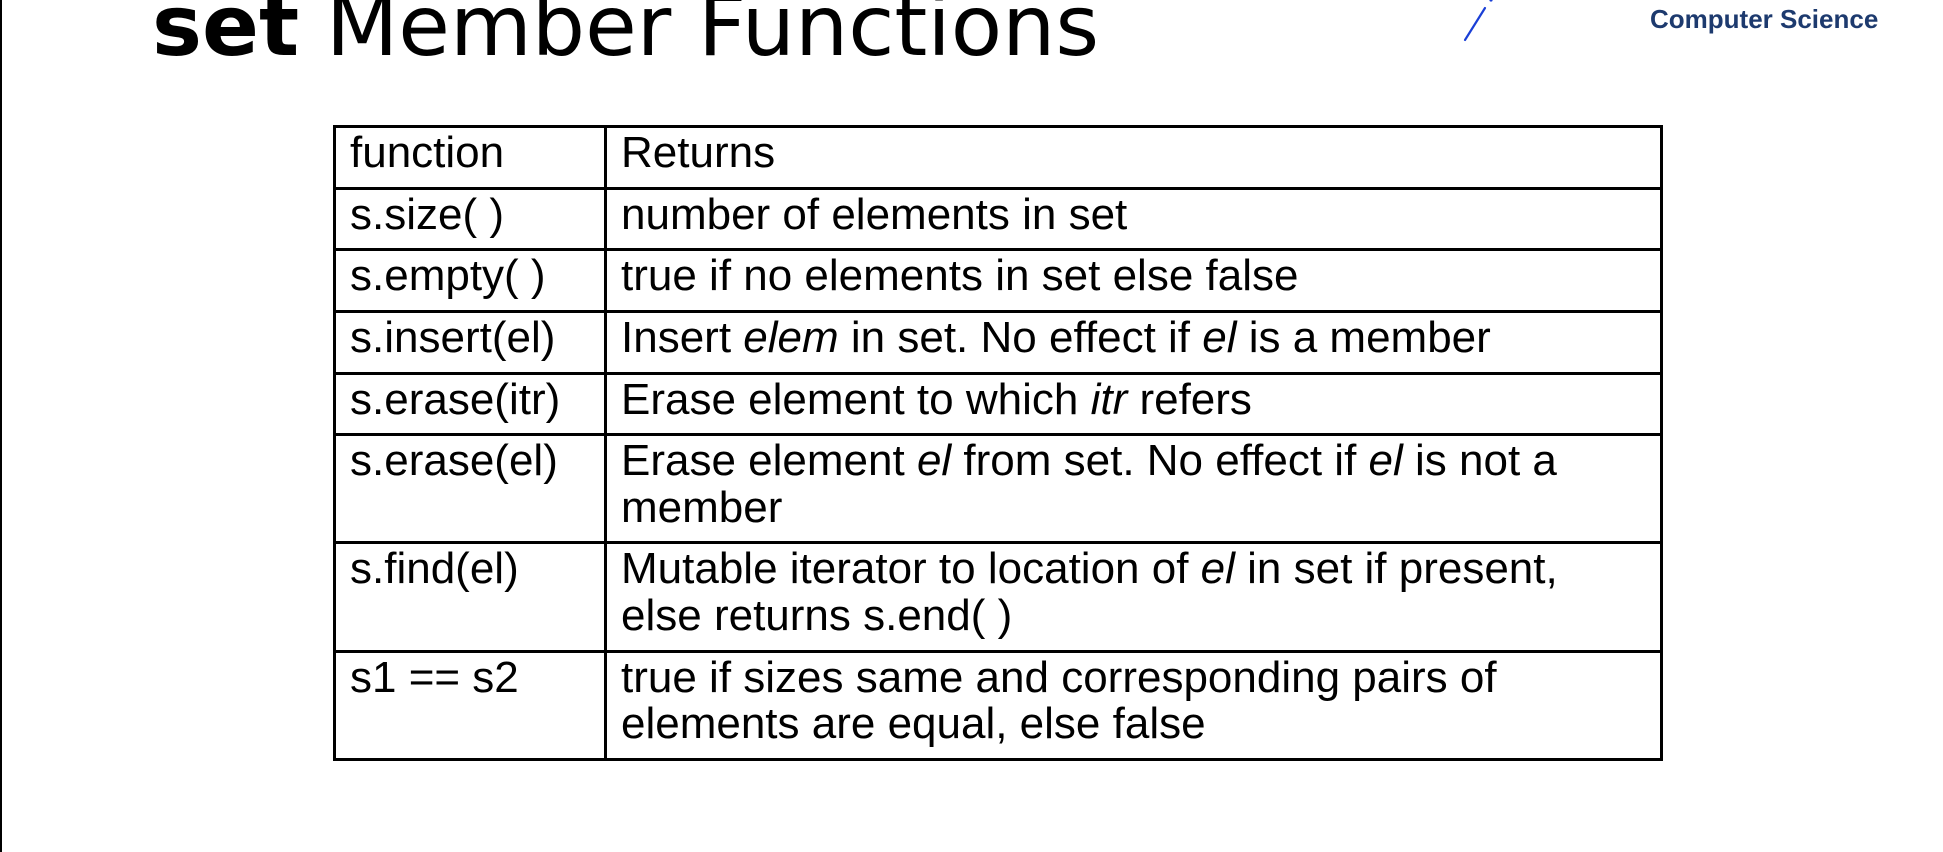 This screenshot has width=1943, height=852. What do you see at coordinates (470, 489) in the screenshot?
I see `function-cell: s.erase(el)` at bounding box center [470, 489].